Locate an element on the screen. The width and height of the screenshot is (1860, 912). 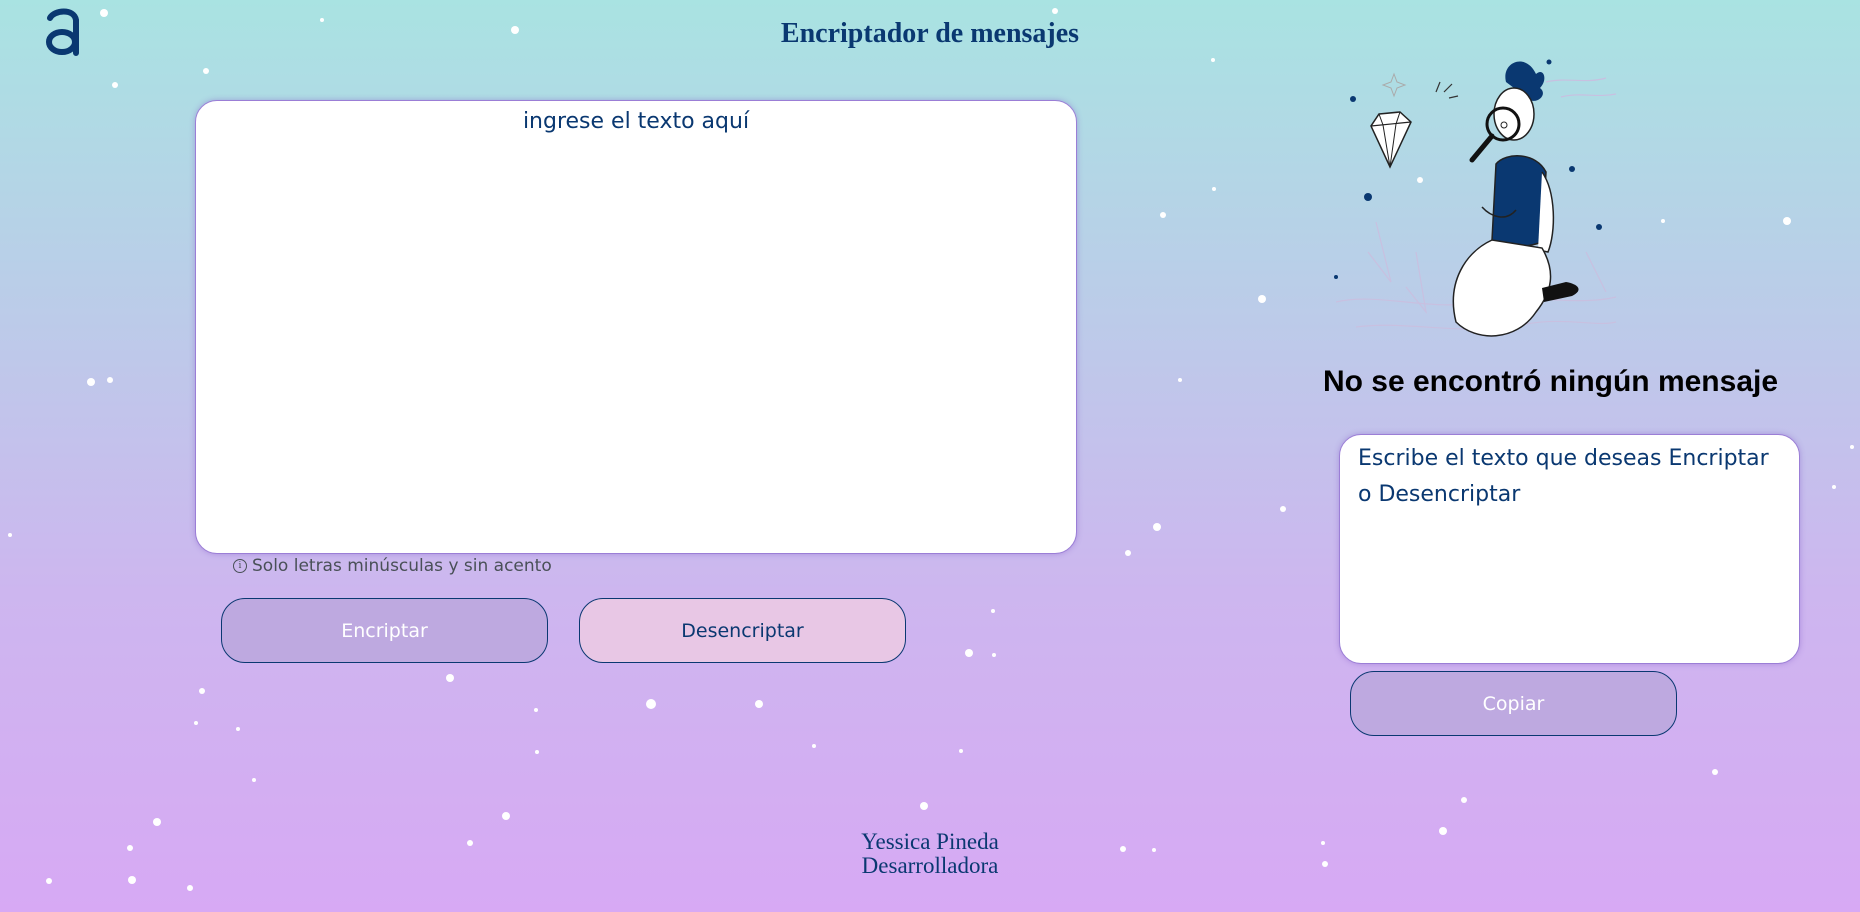
hint-text: Solo letras minúsculas y sin acento is located at coordinates (402, 566).